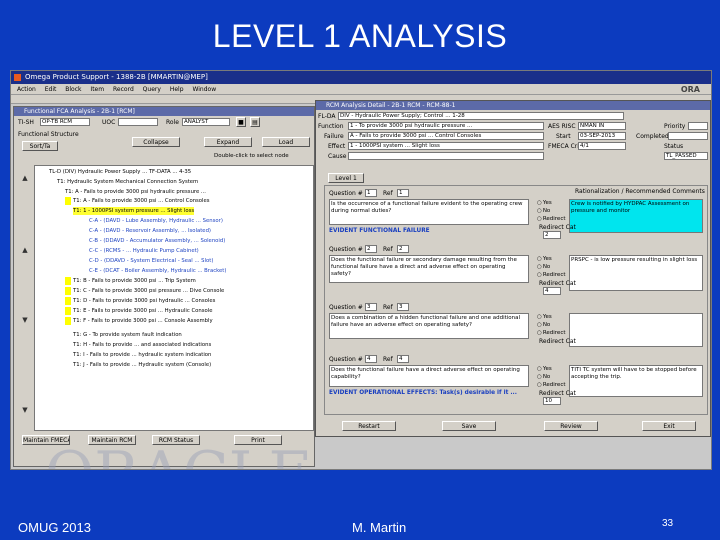 The width and height of the screenshot is (720, 540). What do you see at coordinates (156, 142) in the screenshot?
I see `collapse-button: Collapse` at bounding box center [156, 142].